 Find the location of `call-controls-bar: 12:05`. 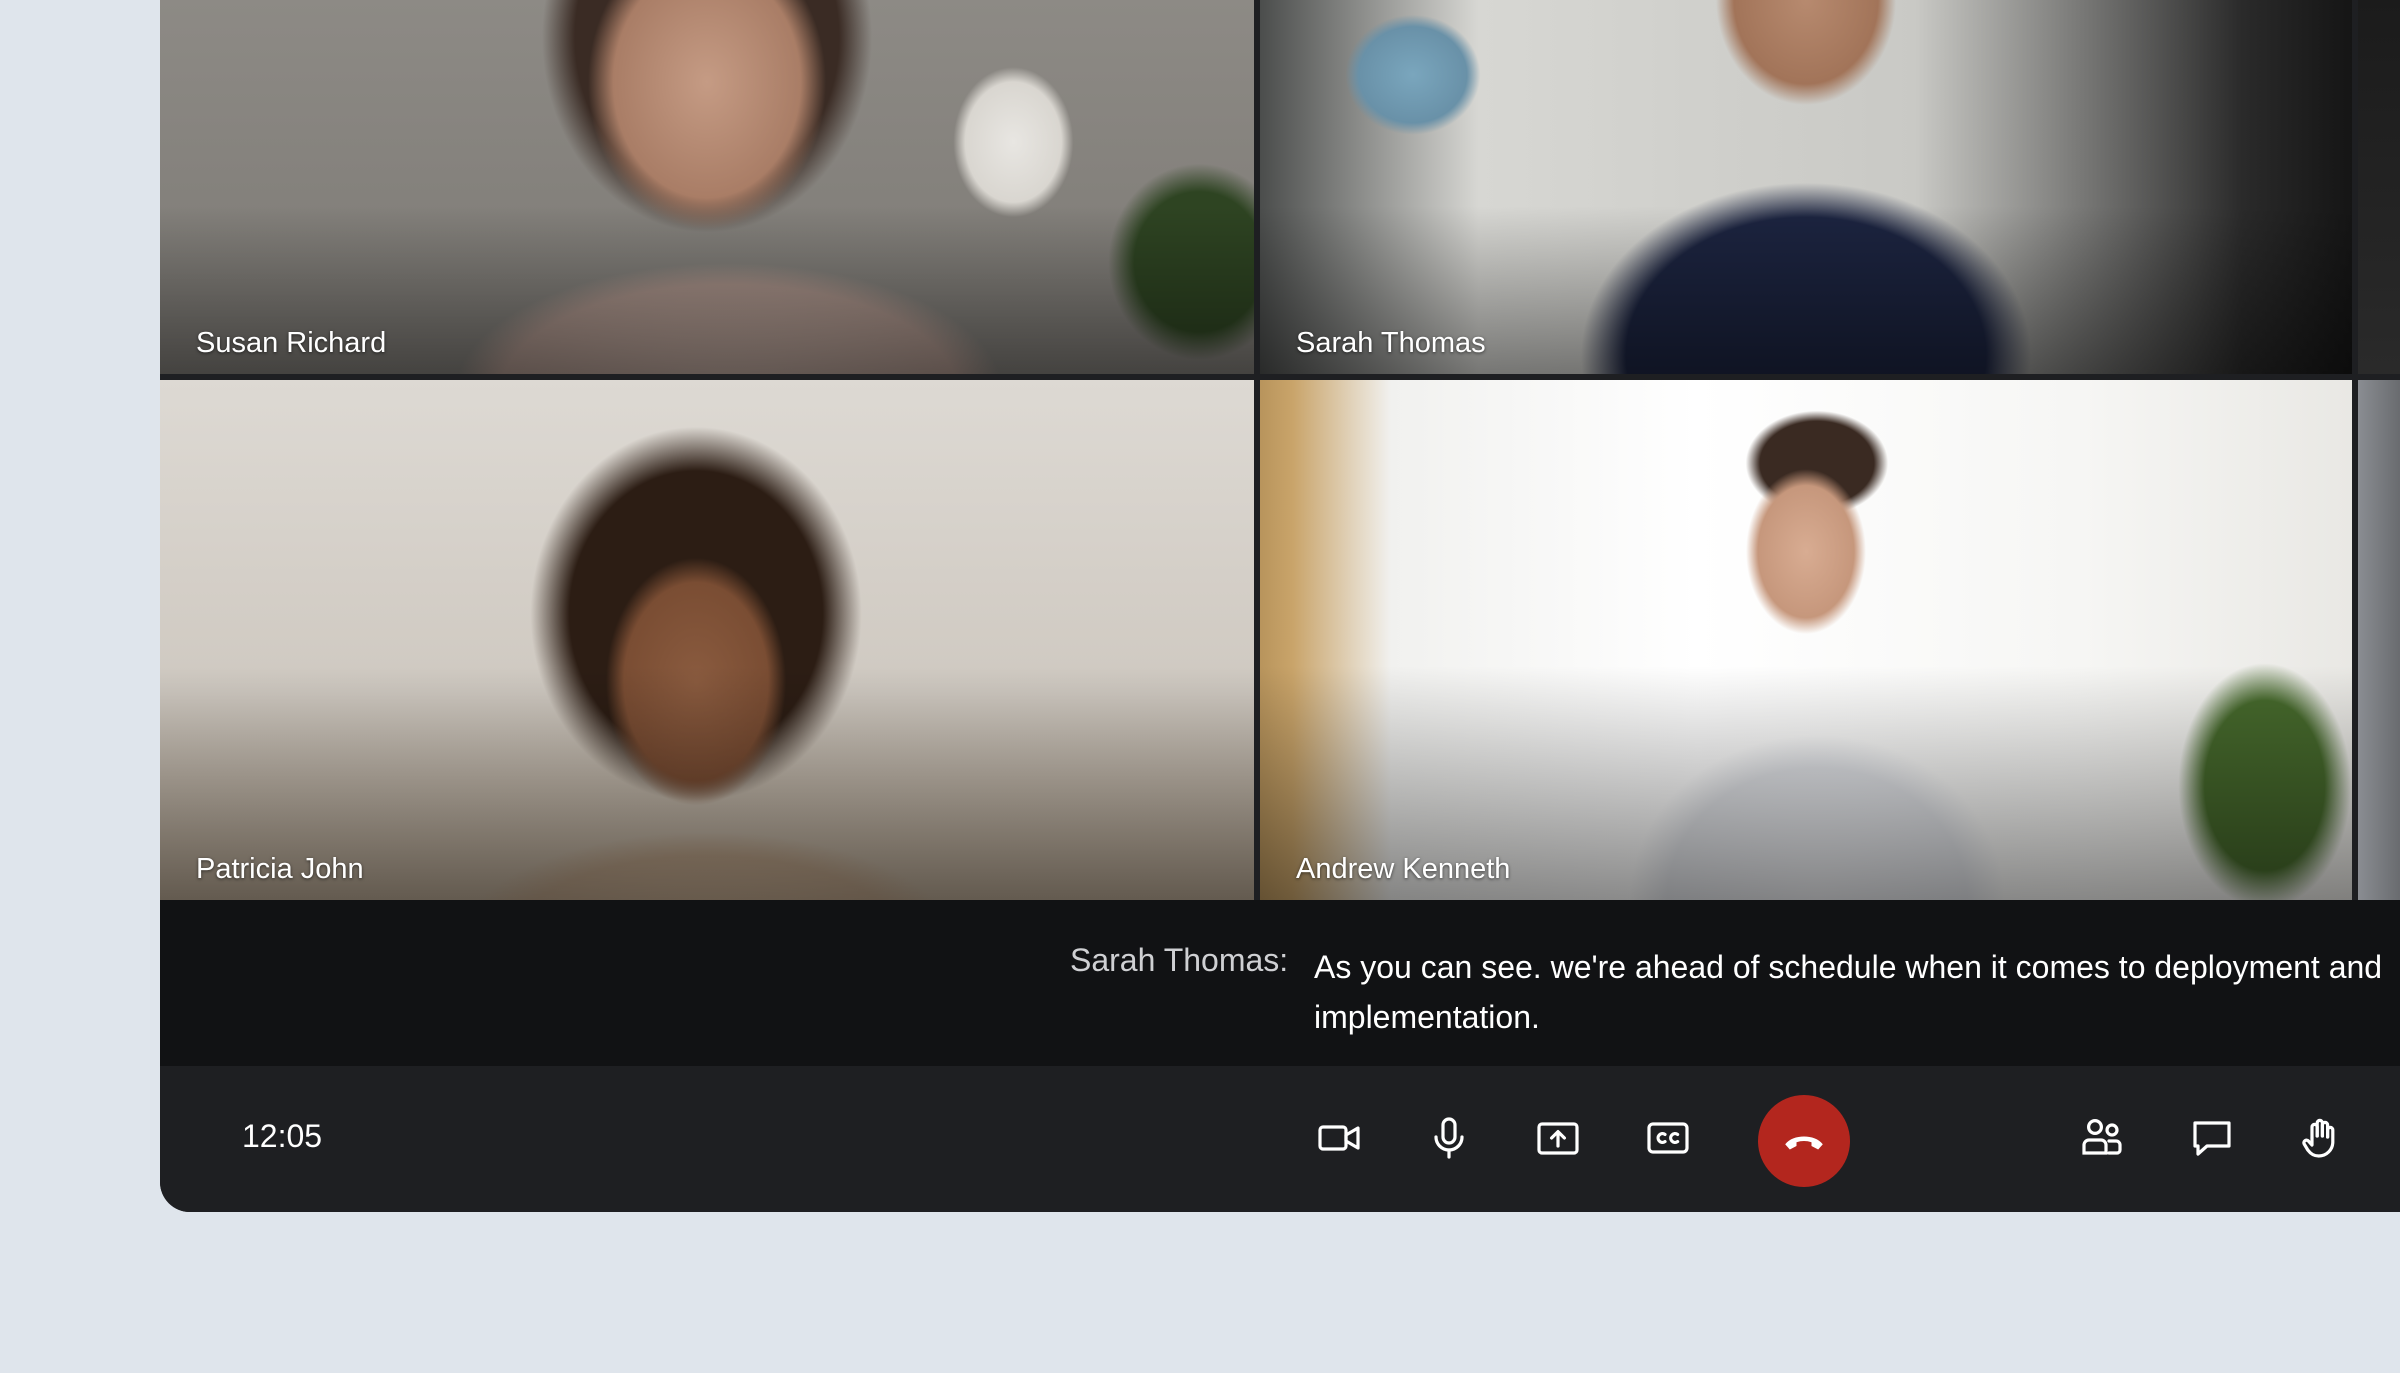

call-controls-bar: 12:05 is located at coordinates (1280, 1139).